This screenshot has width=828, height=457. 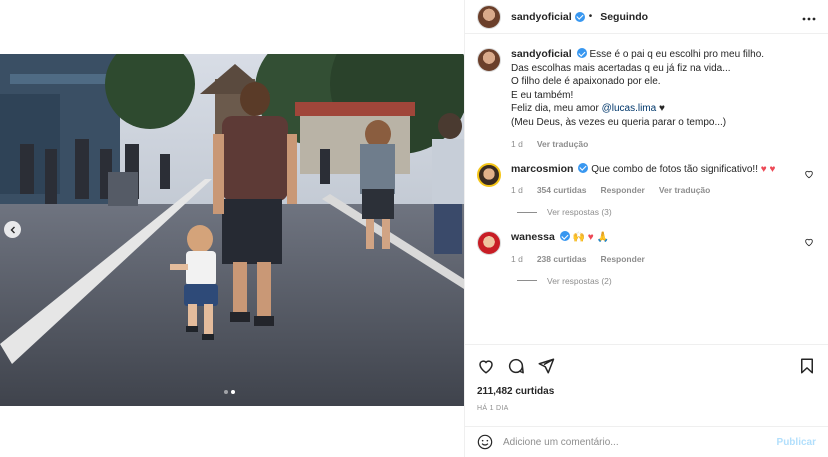 I want to click on comment-input, so click(x=635, y=442).